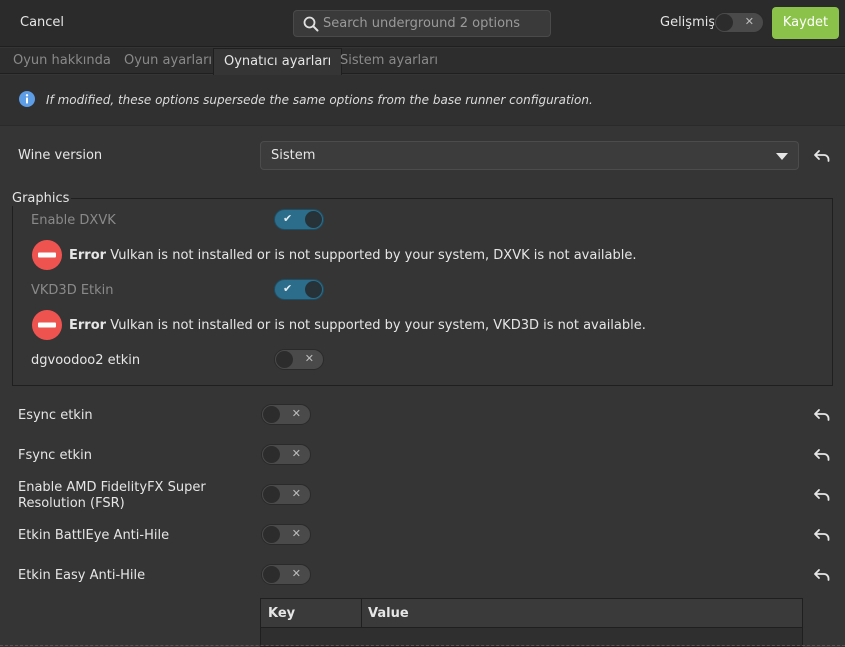 This screenshot has height=647, width=845. Describe the element at coordinates (293, 155) in the screenshot. I see `wine-version-value: Sistem` at that location.